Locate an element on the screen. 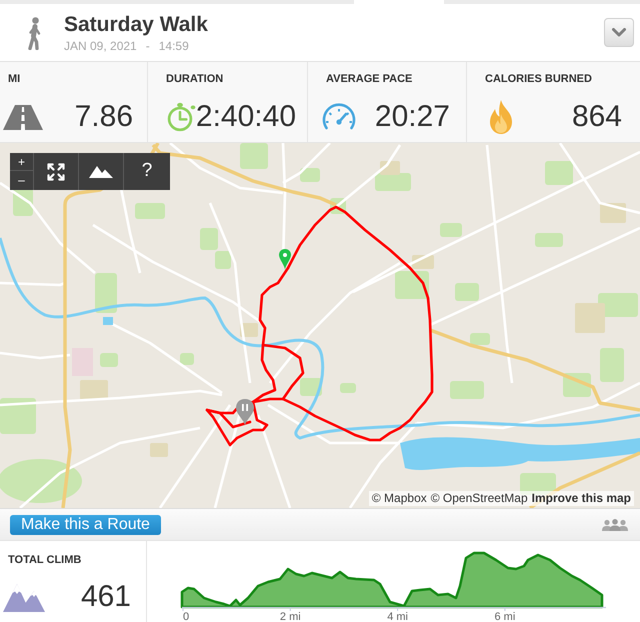 Image resolution: width=640 pixels, height=622 pixels. flame-icon is located at coordinates (501, 117).